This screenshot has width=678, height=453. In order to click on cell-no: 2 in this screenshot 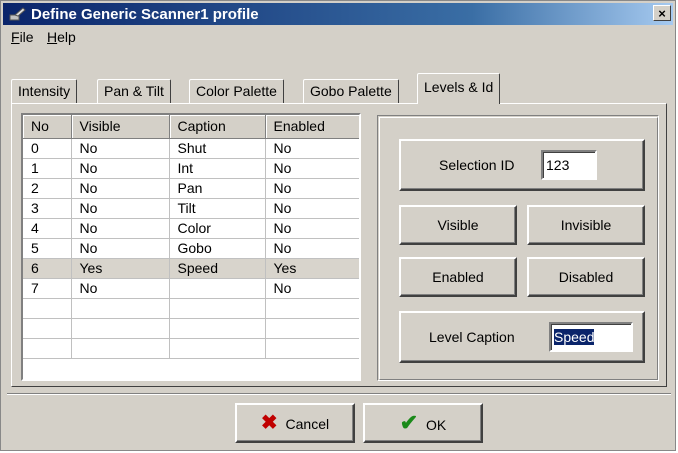, I will do `click(47, 188)`.